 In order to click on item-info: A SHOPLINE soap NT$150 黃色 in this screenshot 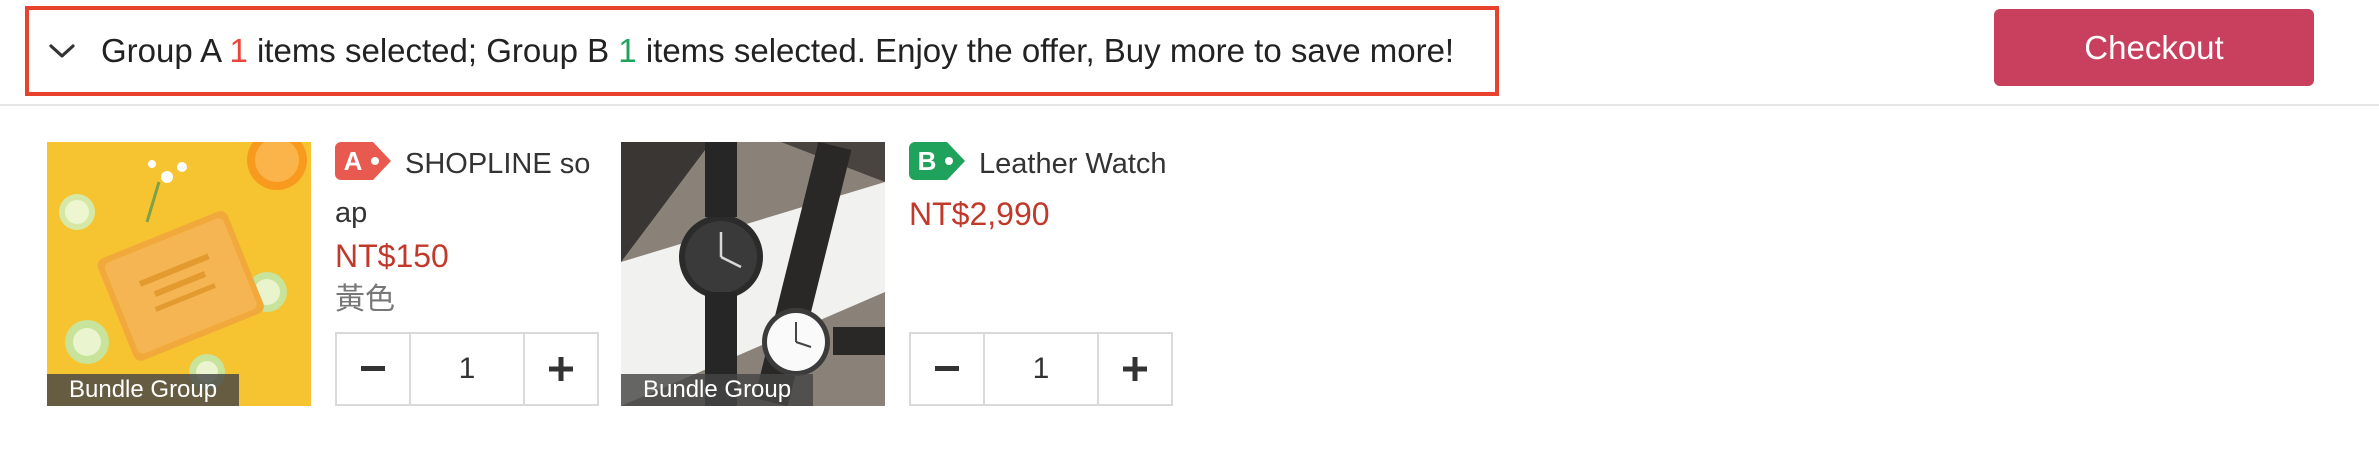, I will do `click(470, 232)`.